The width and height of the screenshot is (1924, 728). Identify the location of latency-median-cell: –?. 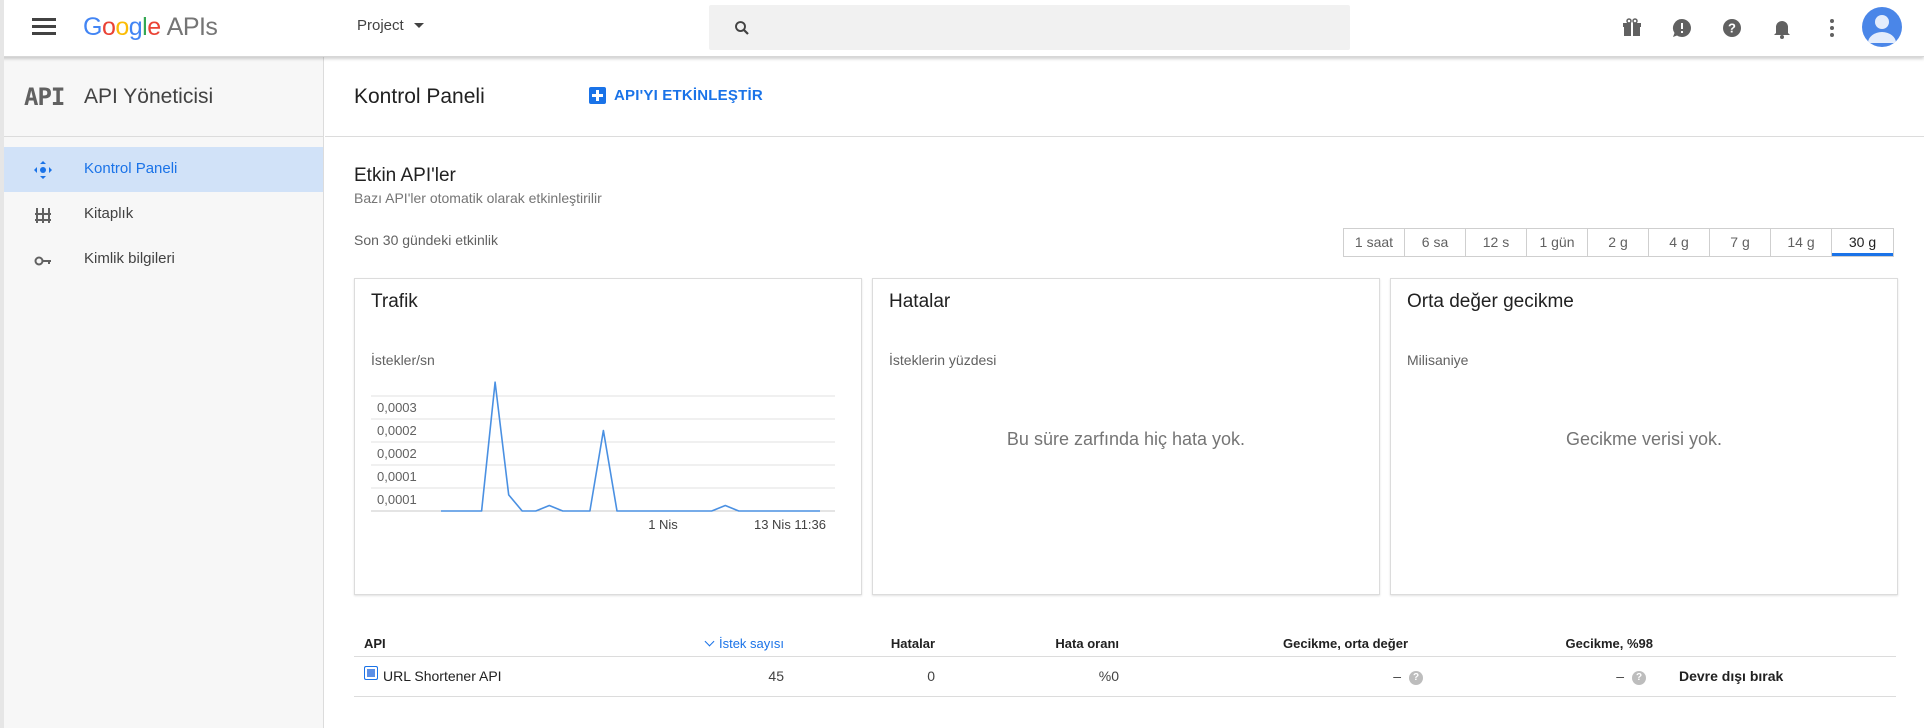
(1408, 676).